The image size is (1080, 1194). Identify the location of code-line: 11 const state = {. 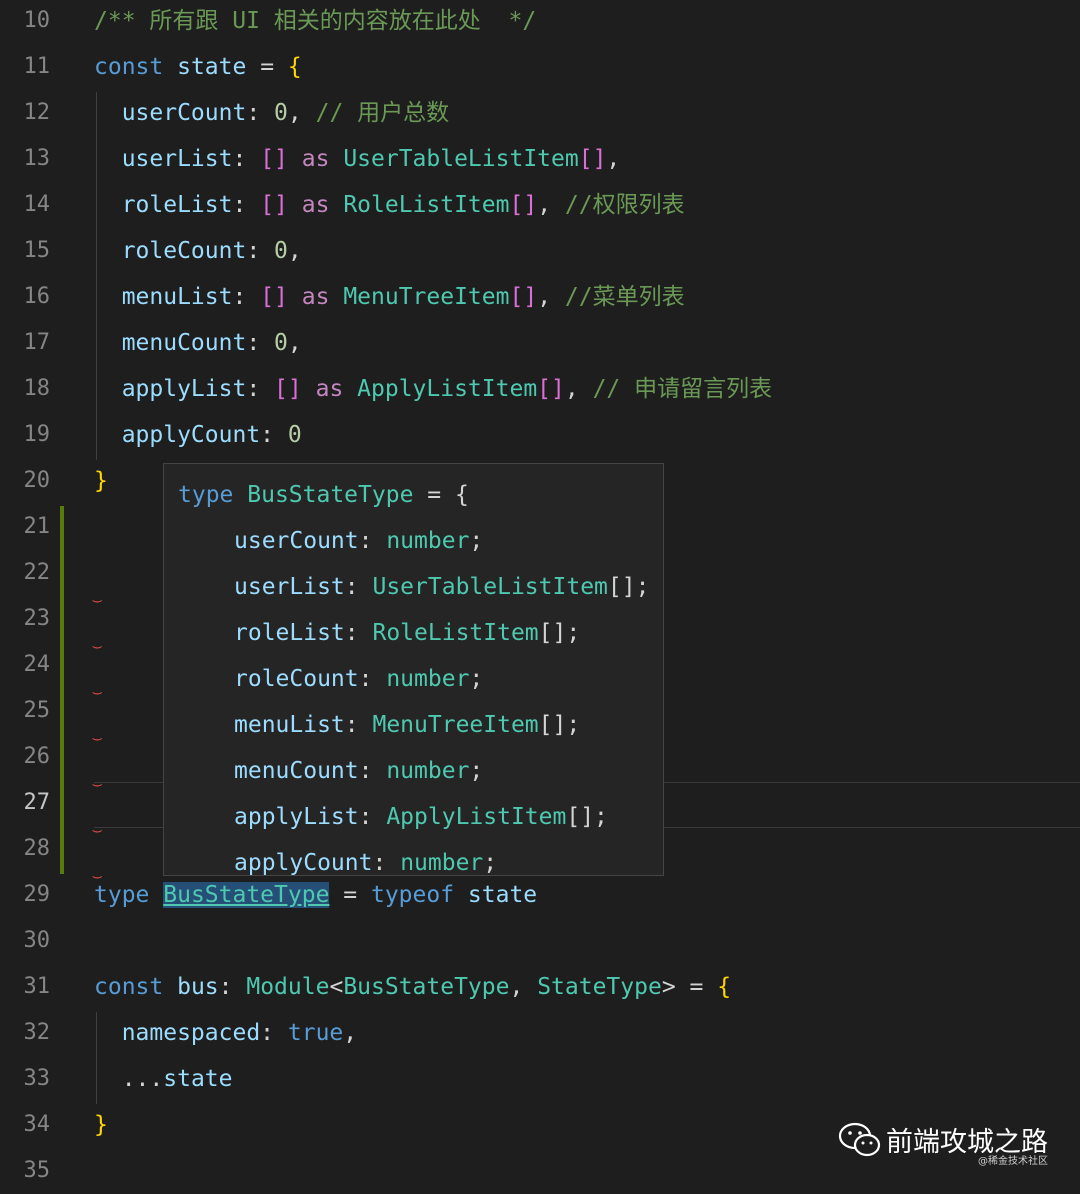
(540, 67).